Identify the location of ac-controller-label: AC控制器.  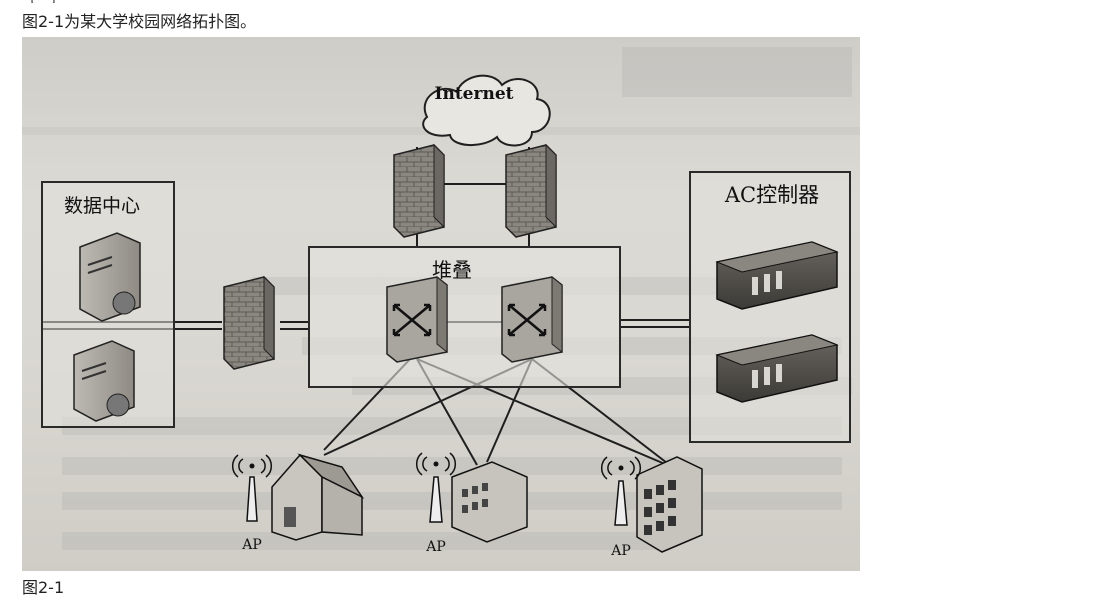
(771, 195).